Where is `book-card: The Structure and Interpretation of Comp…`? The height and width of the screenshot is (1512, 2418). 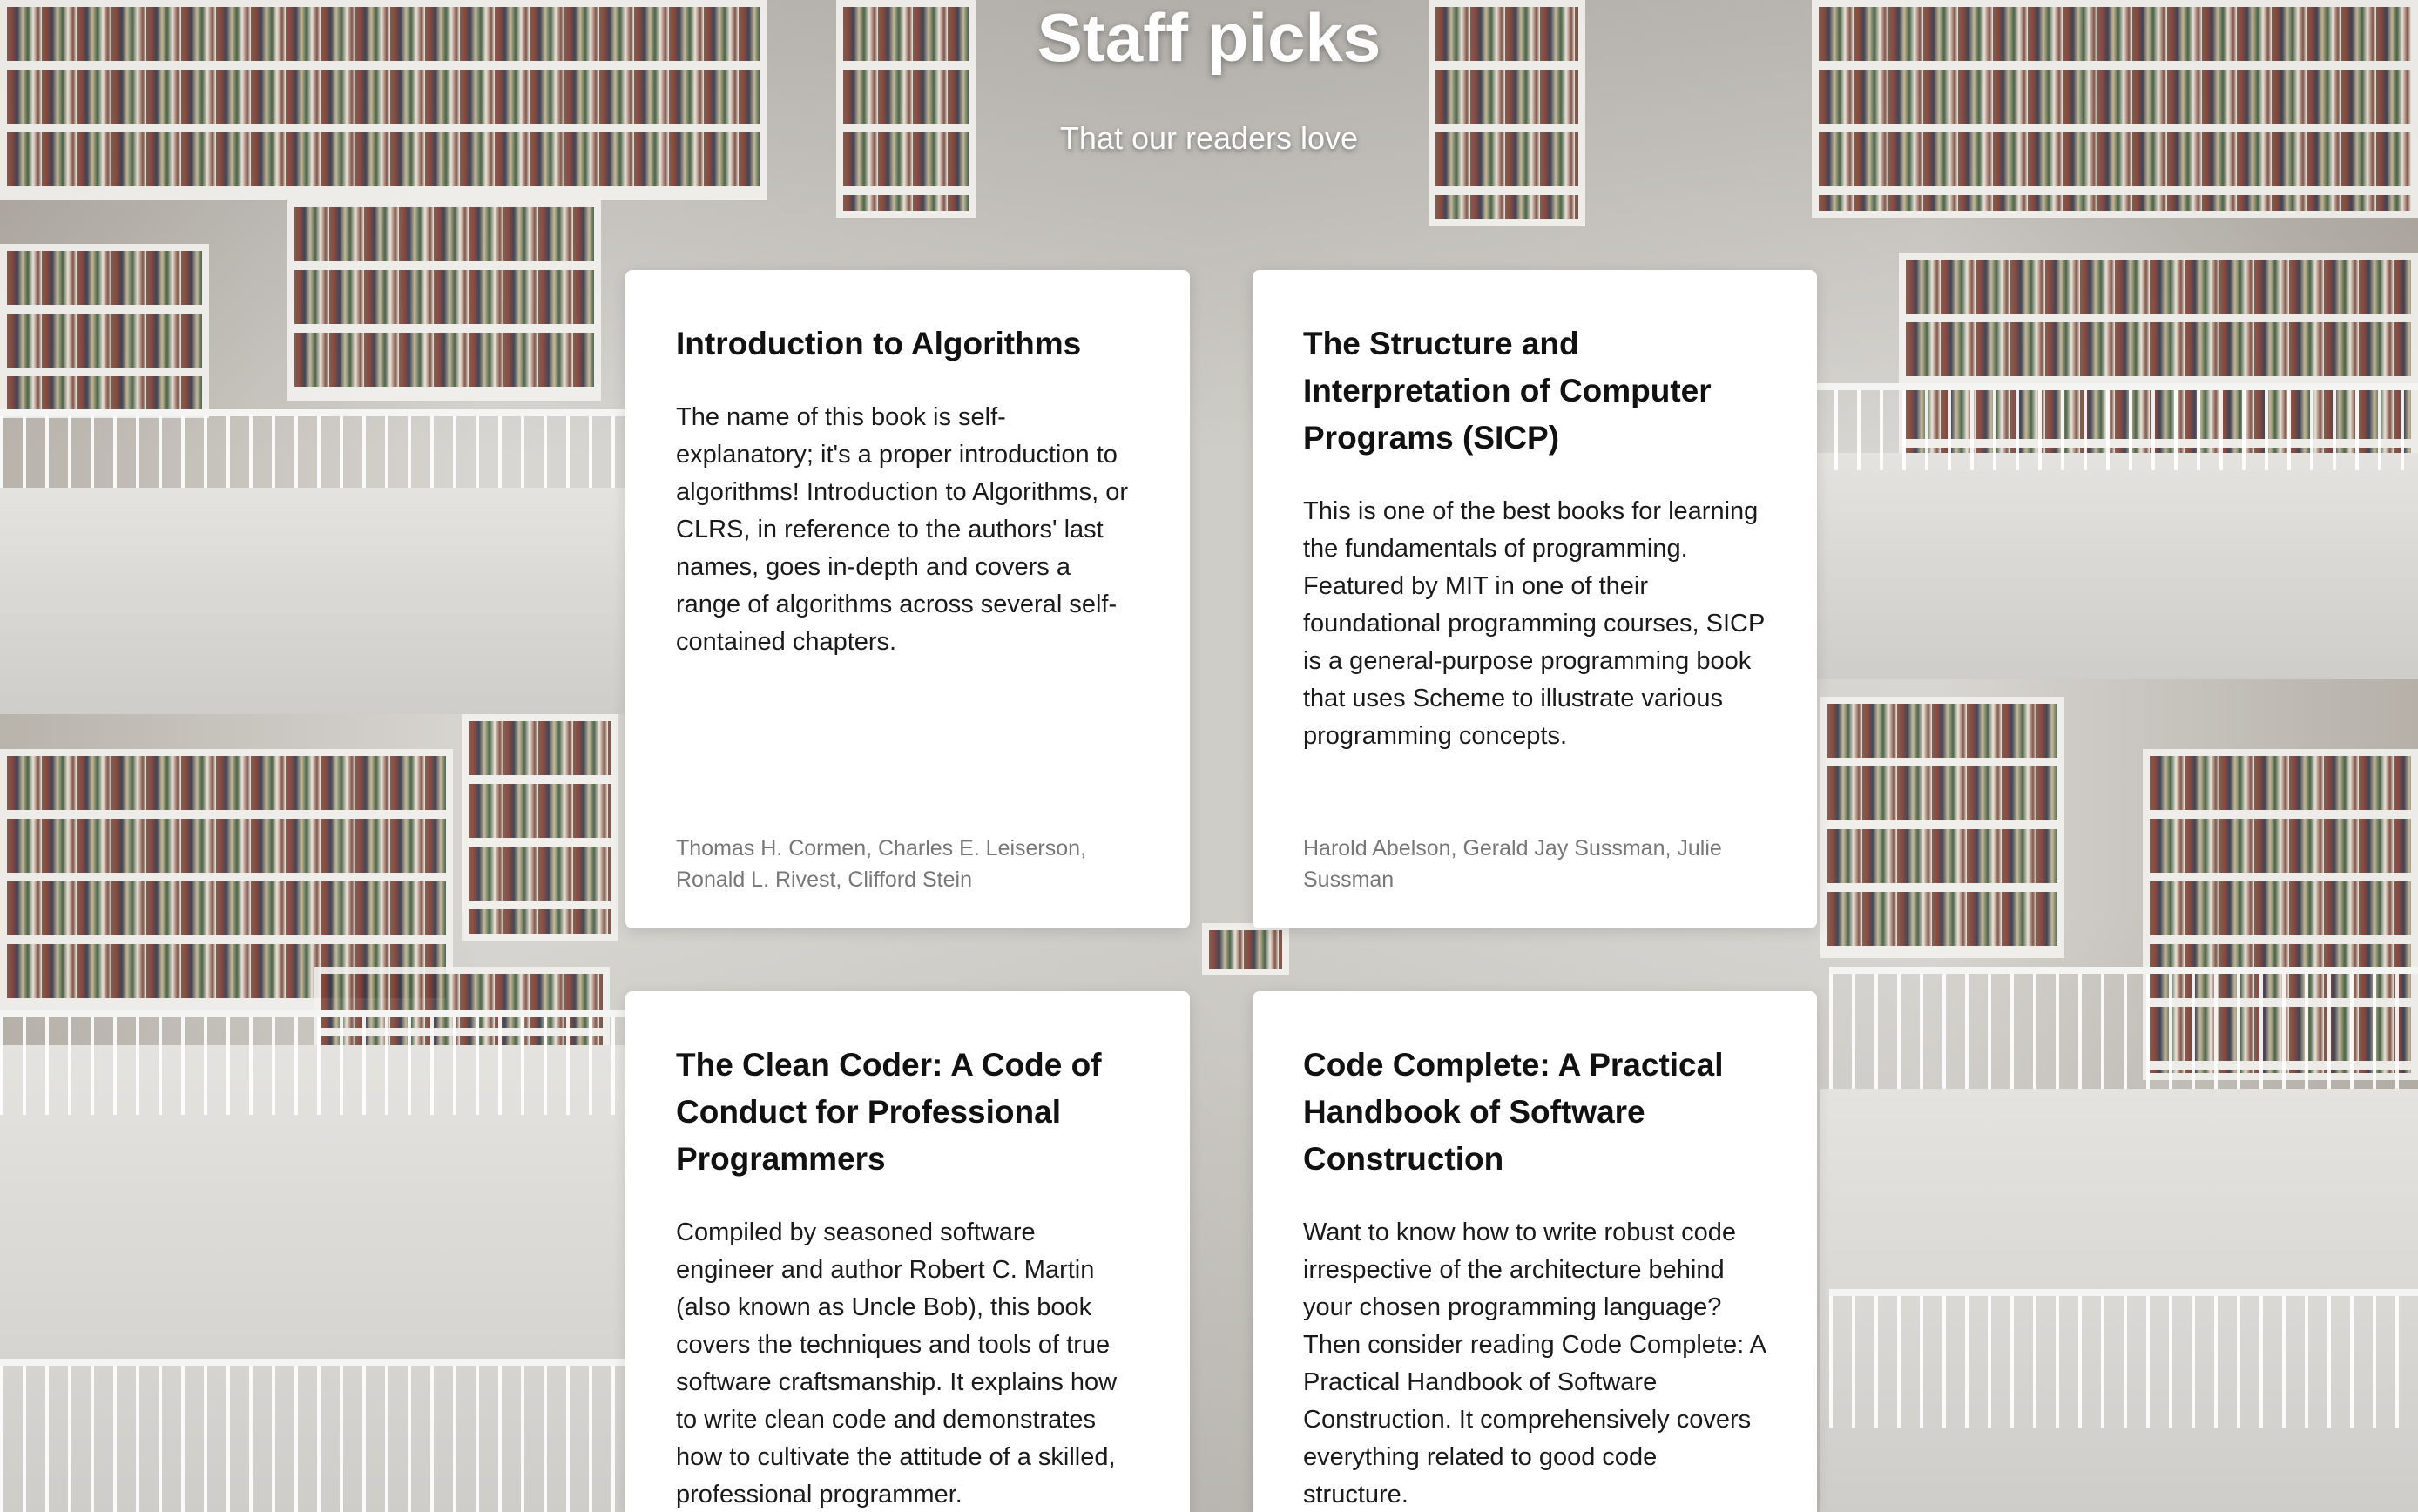 book-card: The Structure and Interpretation of Comp… is located at coordinates (1535, 599).